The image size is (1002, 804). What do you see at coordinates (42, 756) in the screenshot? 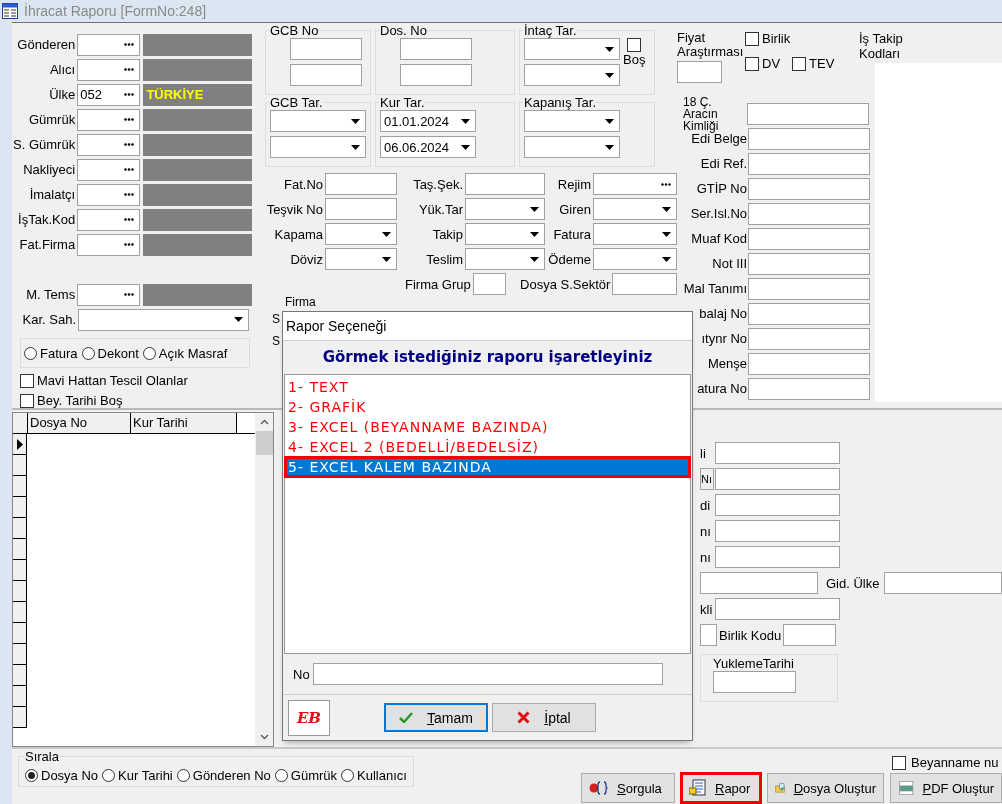
I see `group-title: Sırala` at bounding box center [42, 756].